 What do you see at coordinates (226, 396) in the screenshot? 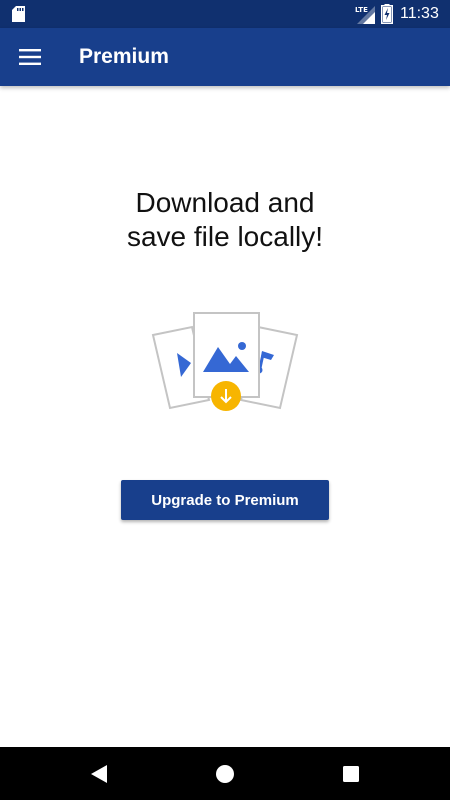
I see `download-badge-icon` at bounding box center [226, 396].